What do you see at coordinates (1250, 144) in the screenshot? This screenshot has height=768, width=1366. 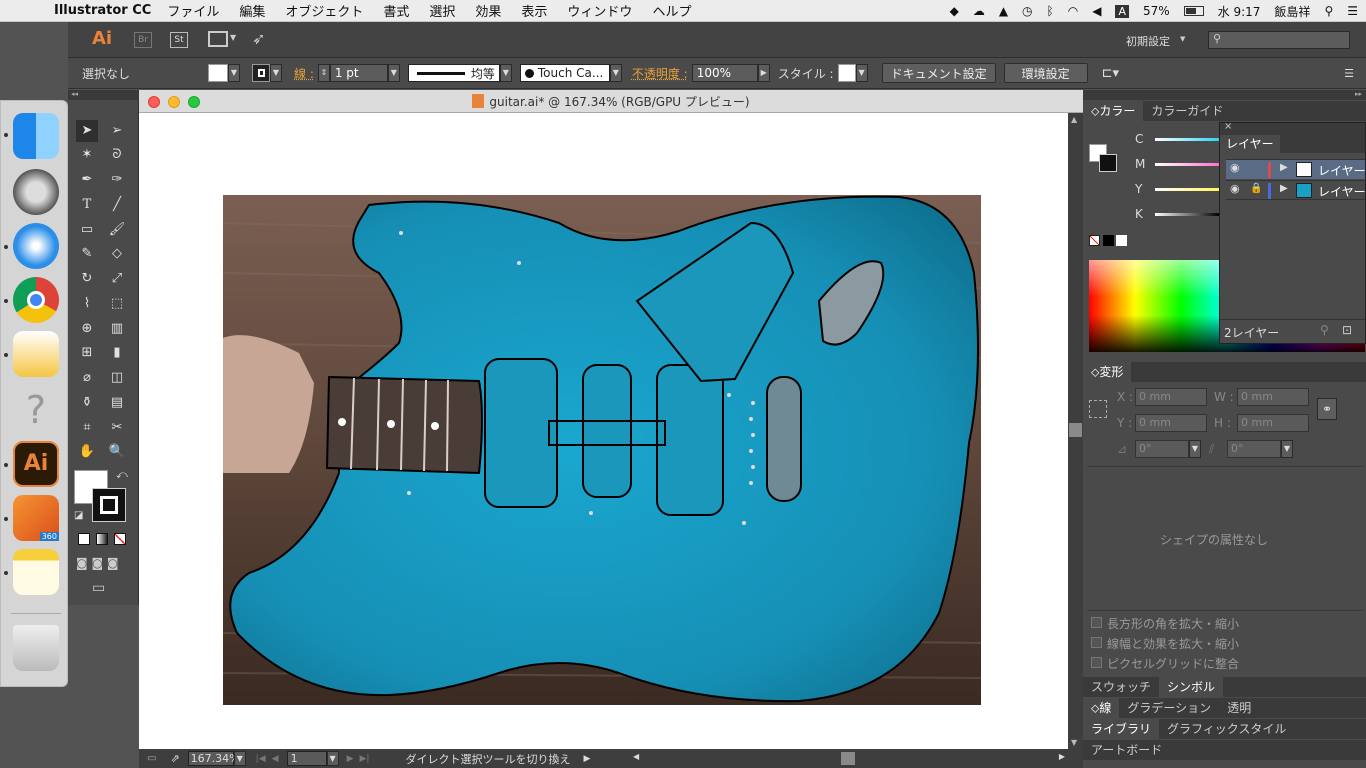 I see `layers-title: レイヤー` at bounding box center [1250, 144].